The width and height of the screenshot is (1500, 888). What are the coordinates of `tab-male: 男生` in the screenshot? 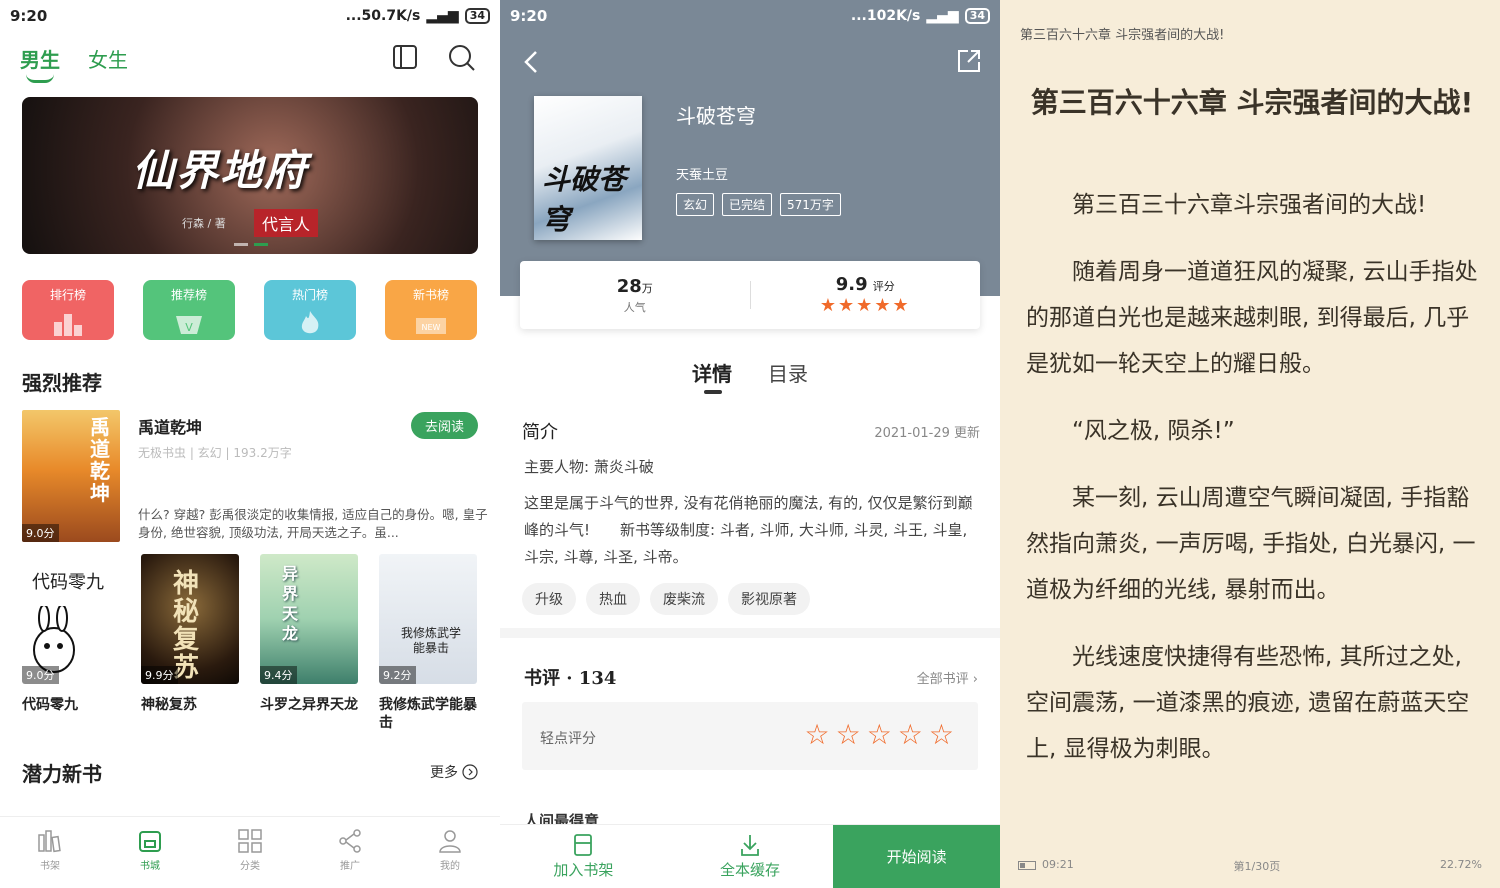 It's located at (40, 63).